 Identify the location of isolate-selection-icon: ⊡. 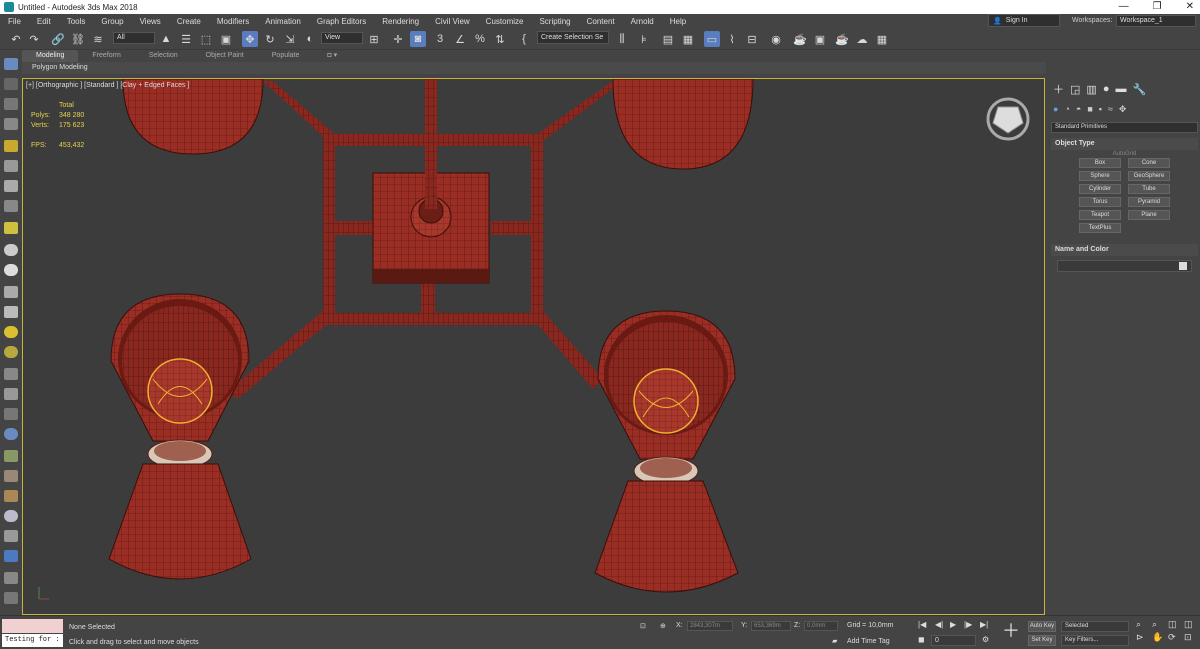
(643, 626).